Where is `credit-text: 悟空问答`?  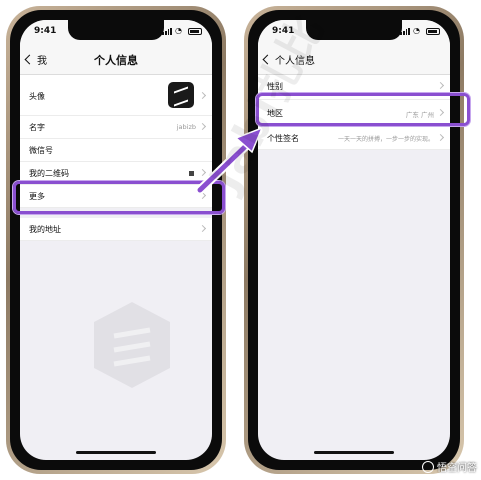
credit-text: 悟空问答 is located at coordinates (457, 468).